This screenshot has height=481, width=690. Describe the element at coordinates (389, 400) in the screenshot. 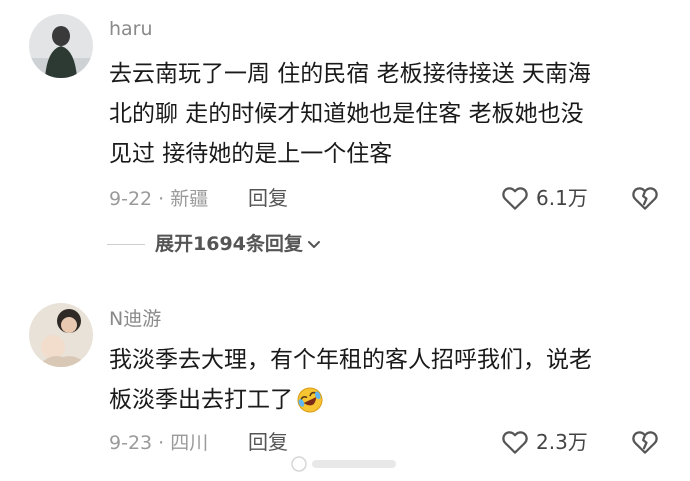

I see `comment-line-with-emoji: 板淡季出去打工了` at that location.